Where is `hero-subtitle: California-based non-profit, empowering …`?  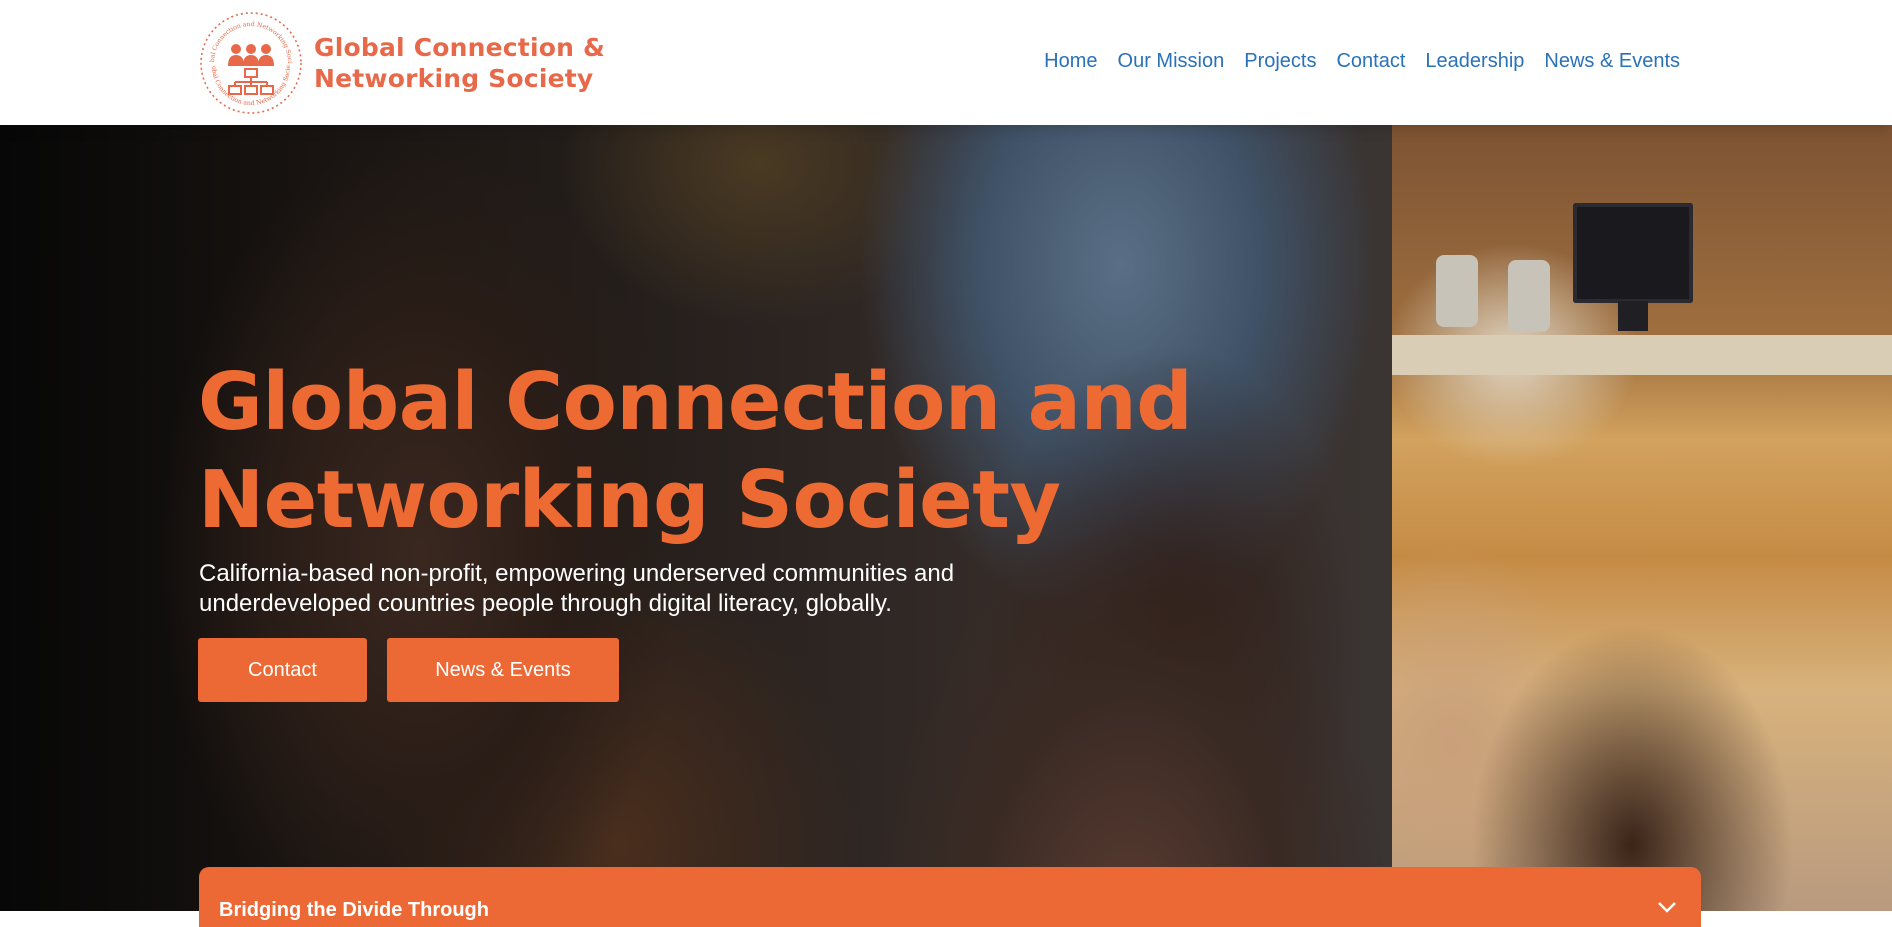
hero-subtitle: California-based non-profit, empowering … is located at coordinates (614, 589).